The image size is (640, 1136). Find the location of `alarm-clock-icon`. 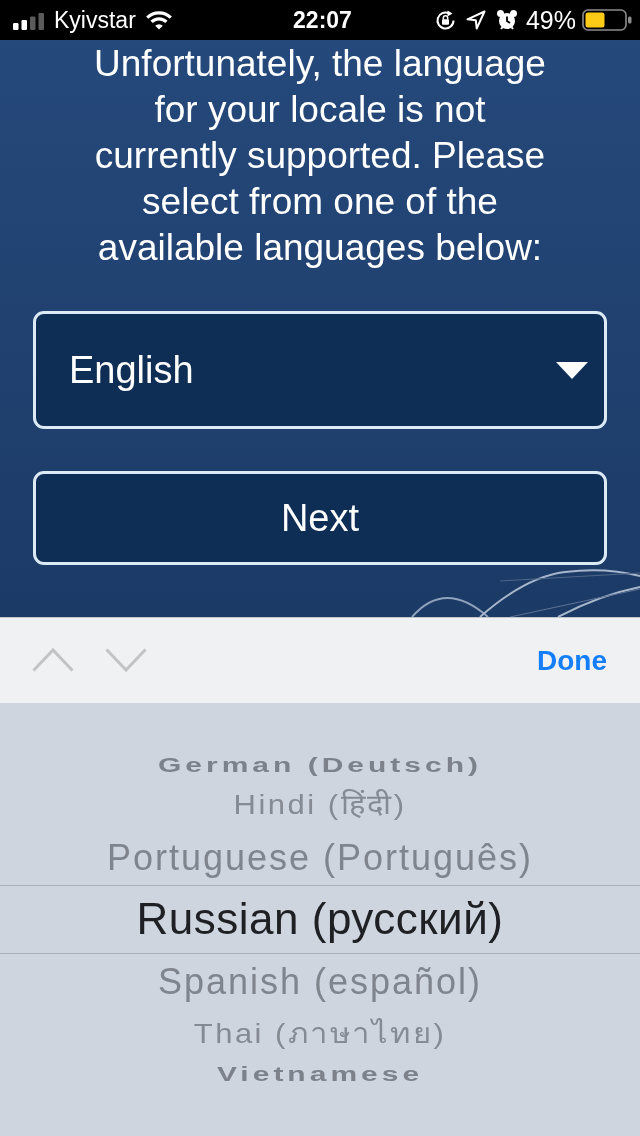

alarm-clock-icon is located at coordinates (506, 20).